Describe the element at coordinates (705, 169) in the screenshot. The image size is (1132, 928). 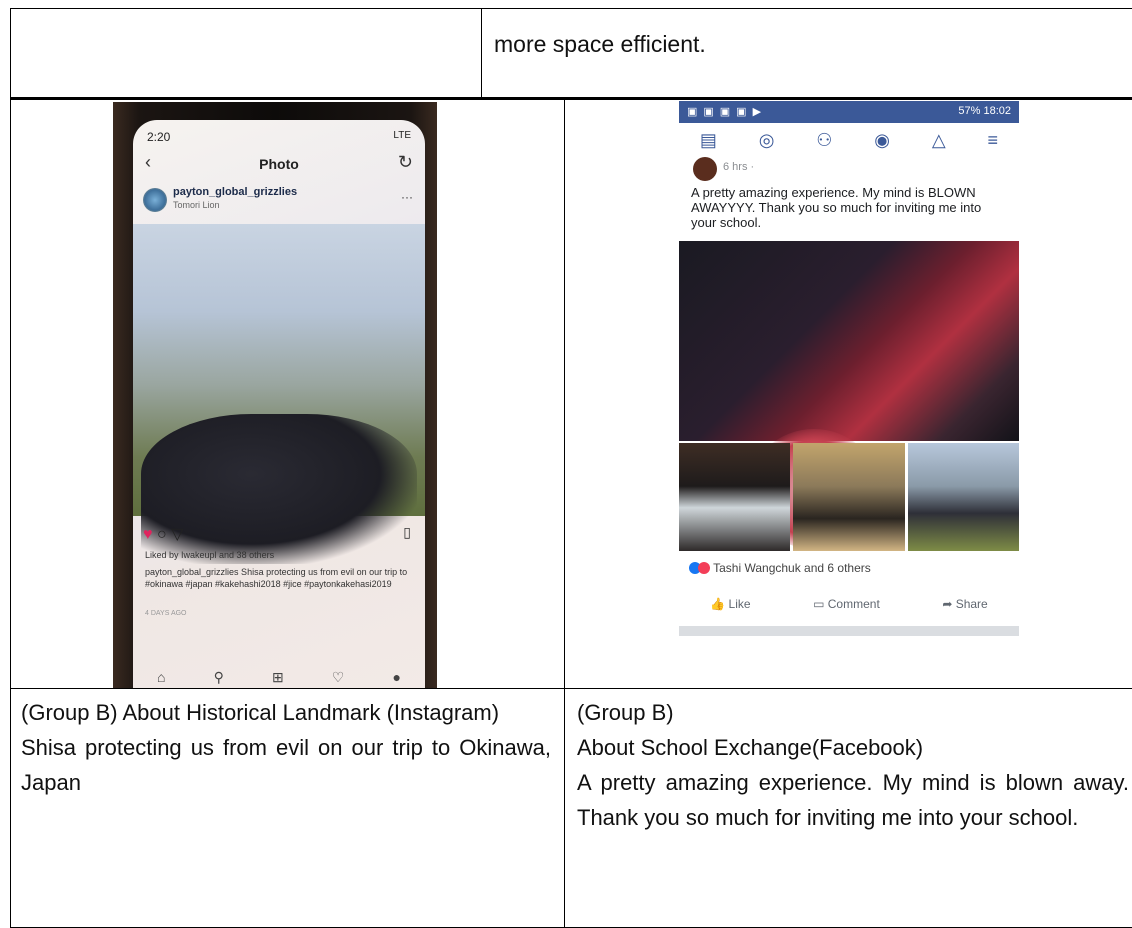
I see `poster-avatar` at that location.